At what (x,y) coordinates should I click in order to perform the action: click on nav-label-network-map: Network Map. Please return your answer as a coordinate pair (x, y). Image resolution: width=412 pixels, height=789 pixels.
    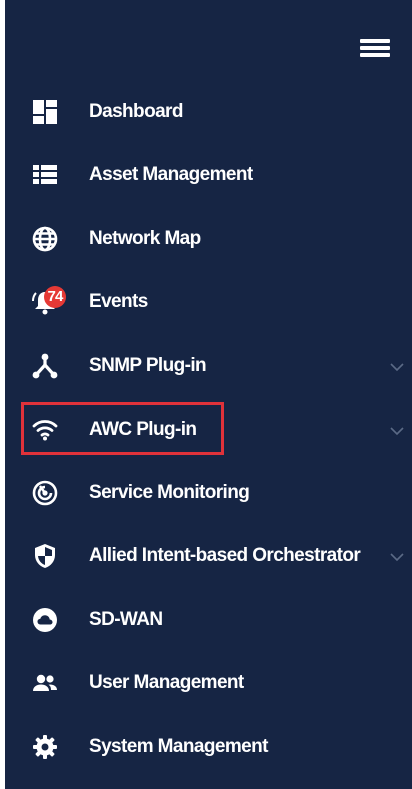
    Looking at the image, I should click on (145, 238).